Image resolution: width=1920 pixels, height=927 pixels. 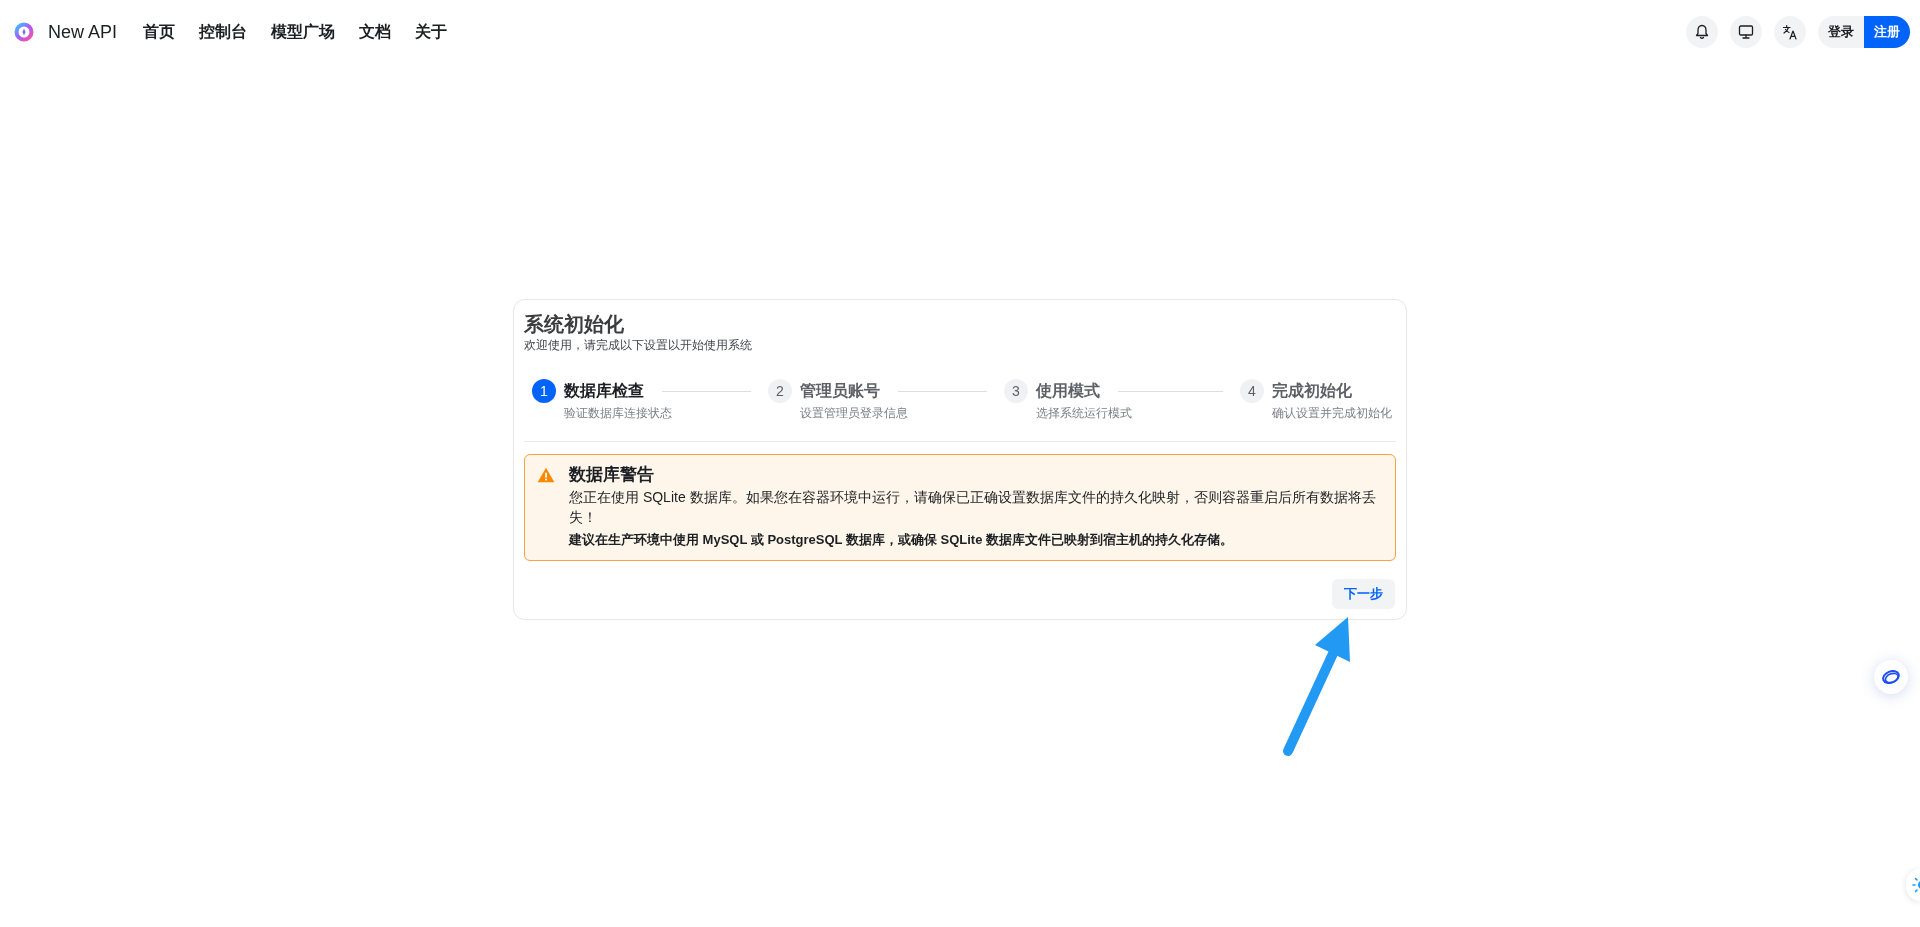 I want to click on step-number: 3, so click(x=1016, y=391).